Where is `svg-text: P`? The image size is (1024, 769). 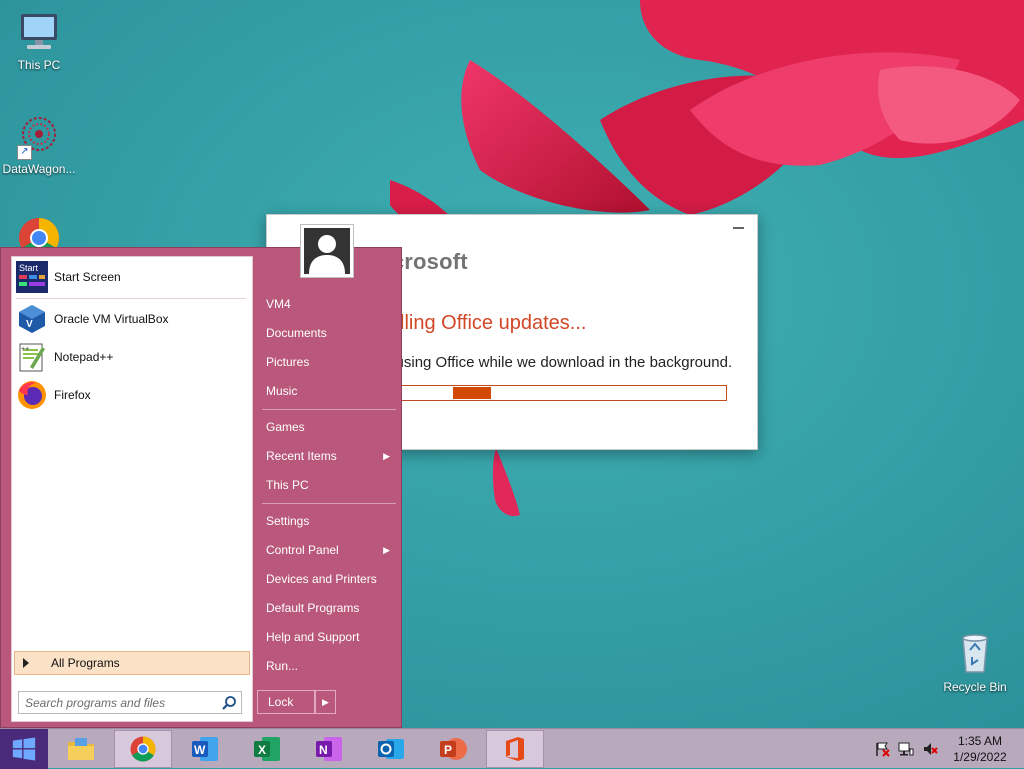 svg-text: P is located at coordinates (448, 750).